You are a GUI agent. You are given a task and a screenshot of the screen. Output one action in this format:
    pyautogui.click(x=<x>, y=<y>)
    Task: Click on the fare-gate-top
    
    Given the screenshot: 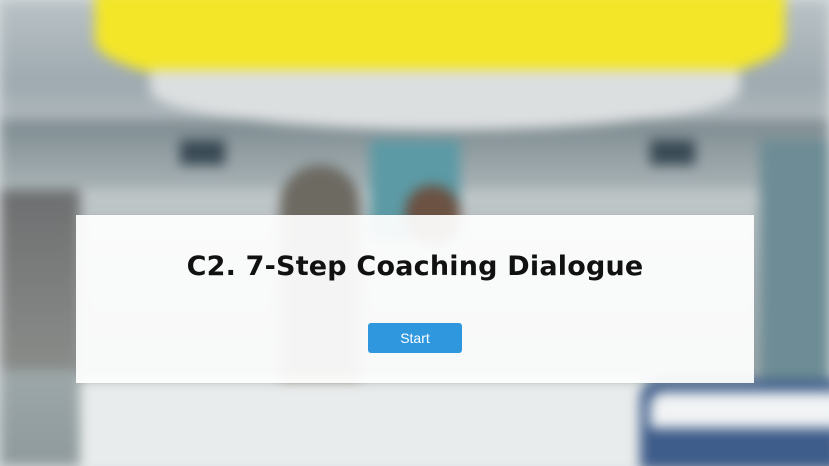 What is the action you would take?
    pyautogui.click(x=739, y=410)
    